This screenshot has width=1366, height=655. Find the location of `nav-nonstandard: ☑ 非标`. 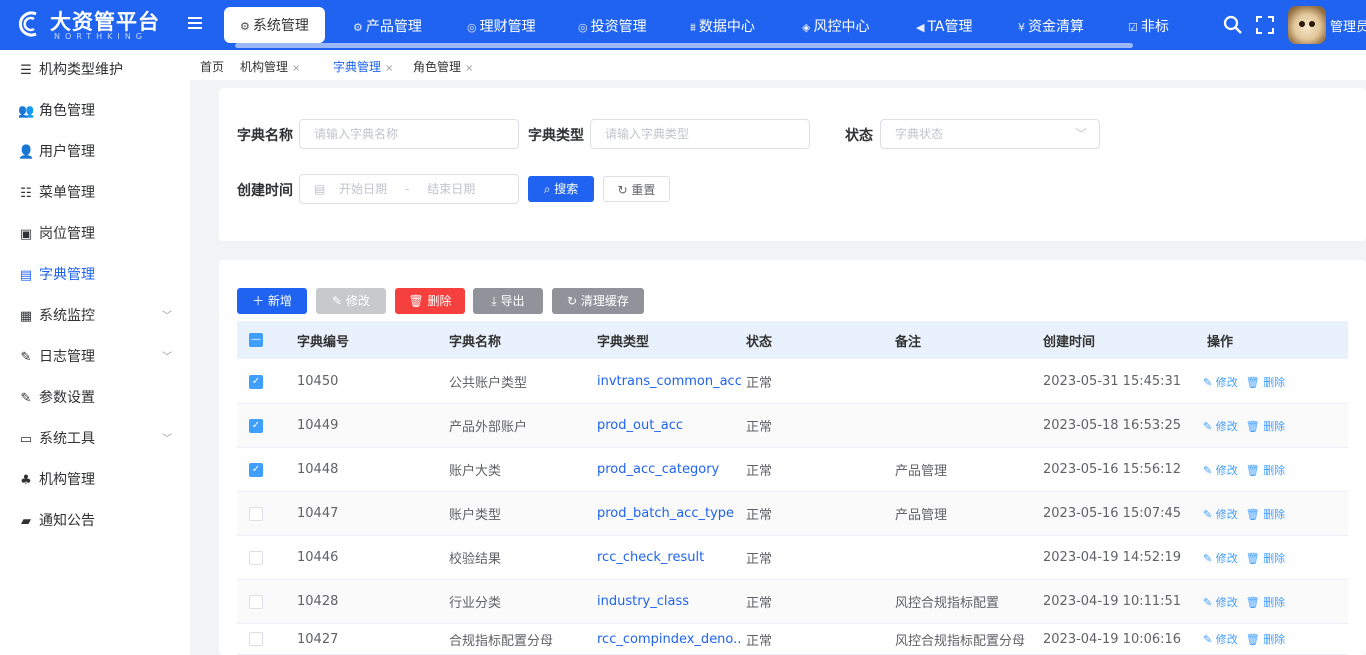

nav-nonstandard: ☑ 非标 is located at coordinates (1148, 25).